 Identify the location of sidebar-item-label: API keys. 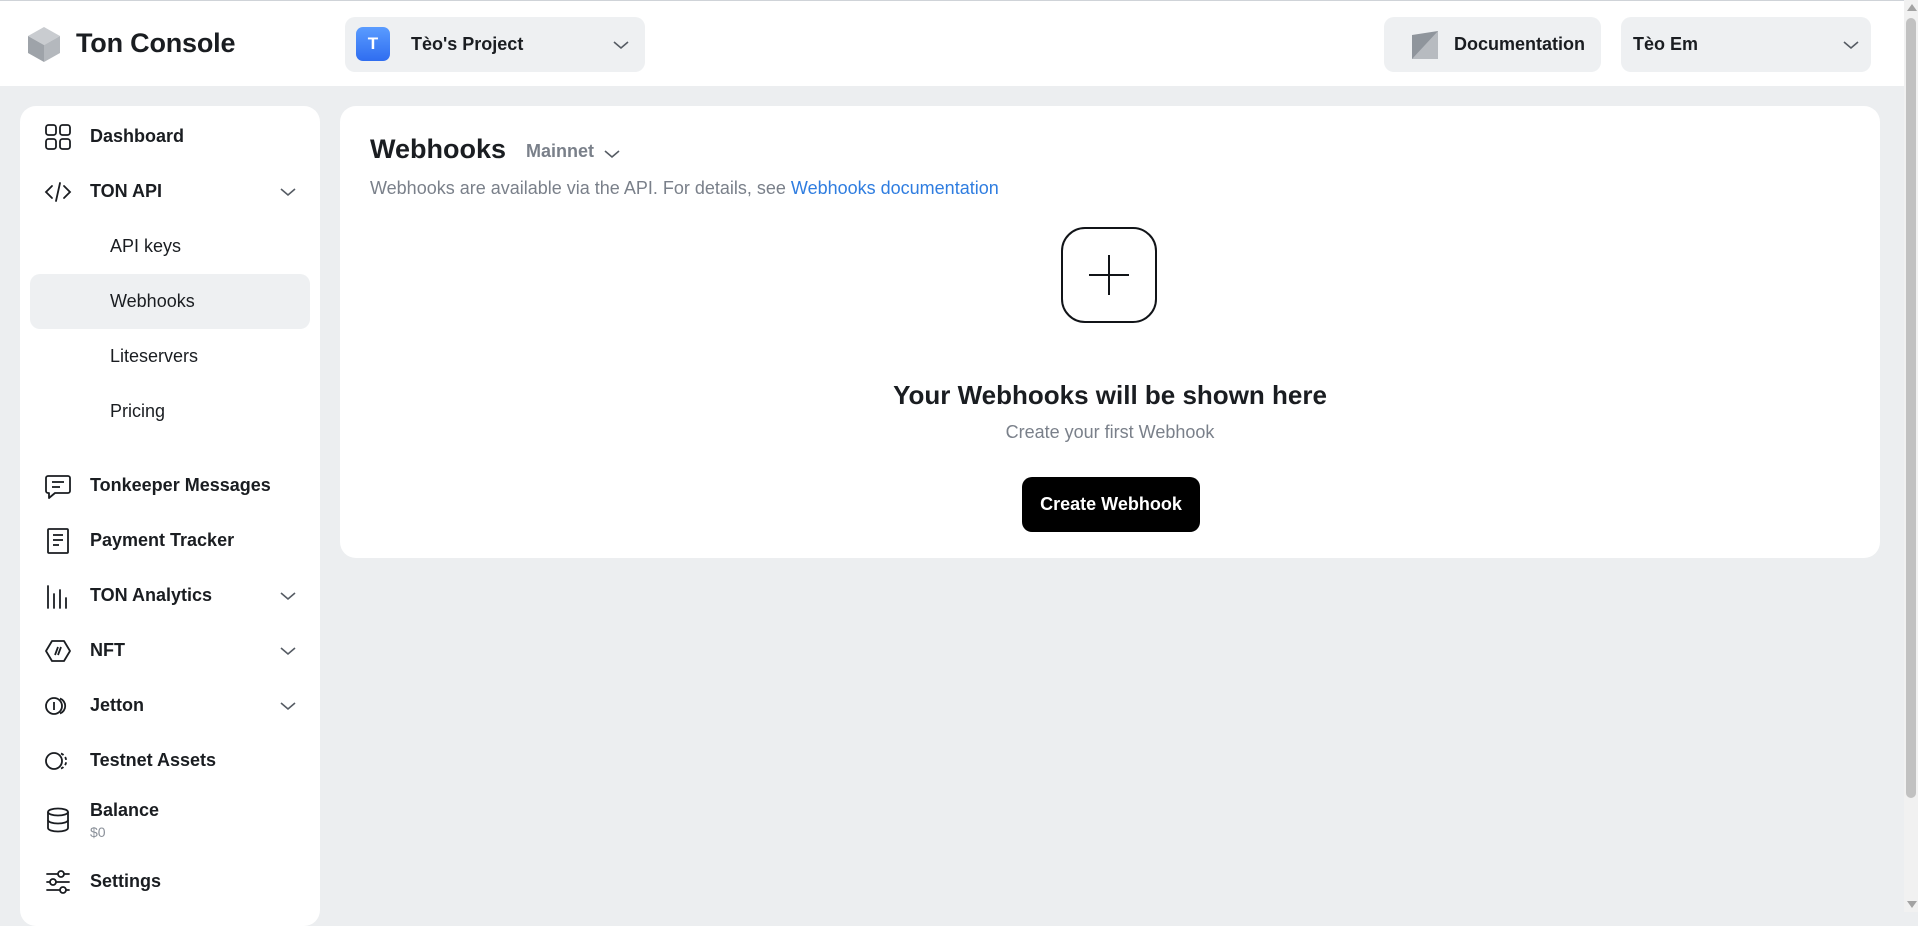
(146, 246).